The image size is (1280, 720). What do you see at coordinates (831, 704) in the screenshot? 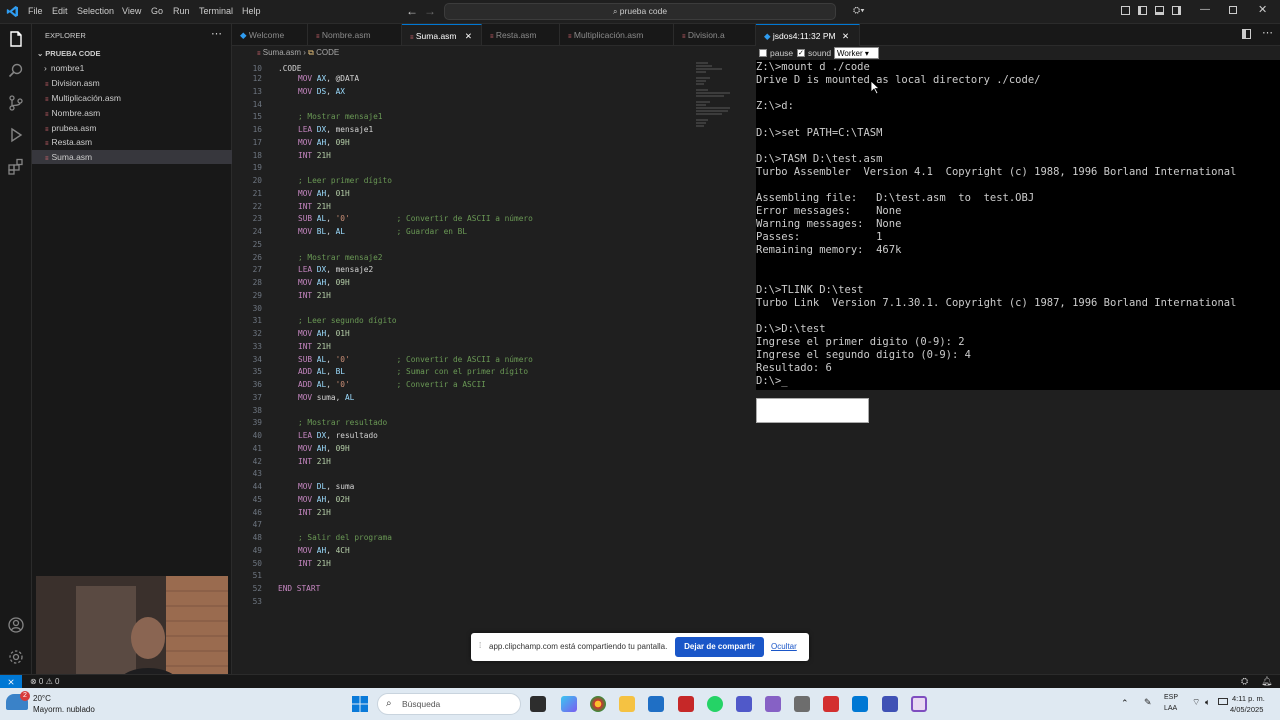
I see `acrobat-icon` at bounding box center [831, 704].